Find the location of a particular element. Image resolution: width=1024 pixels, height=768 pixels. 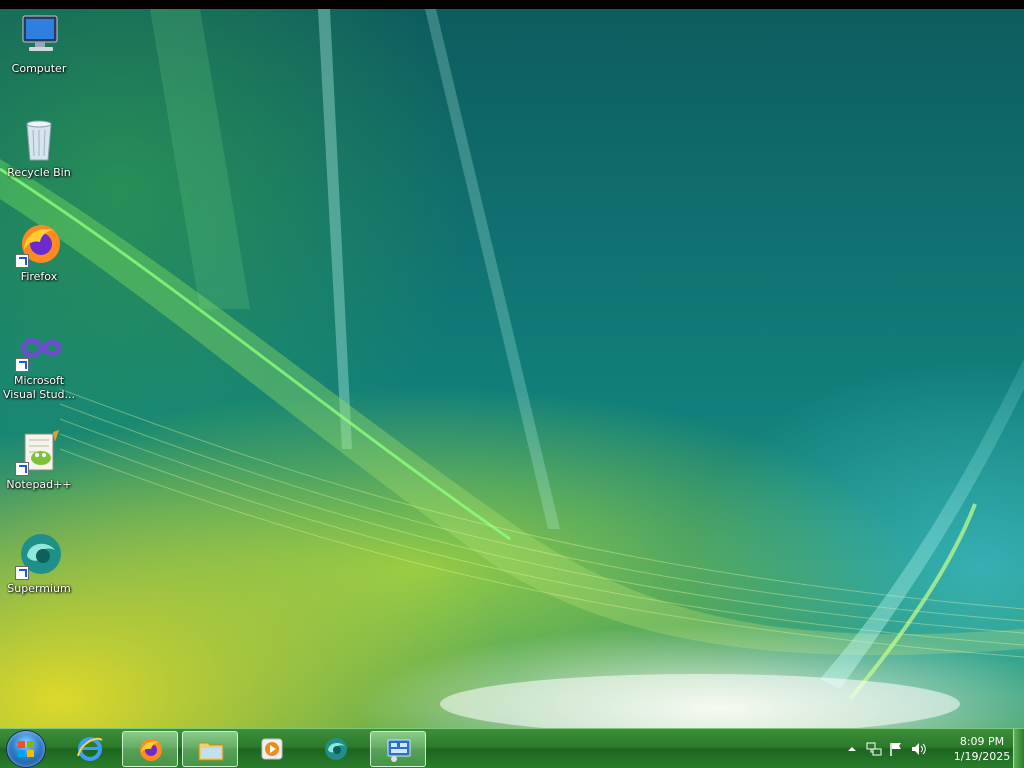

file-explorer-icon is located at coordinates (211, 751).